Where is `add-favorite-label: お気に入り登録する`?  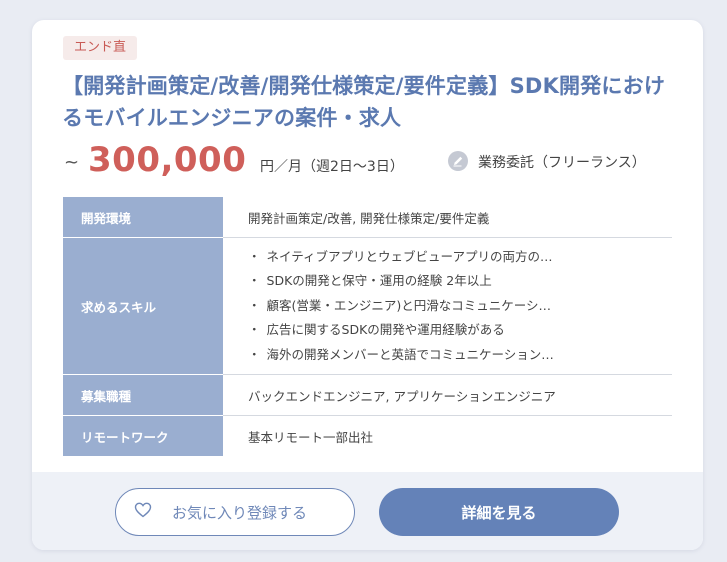
add-favorite-label: お気に入り登録する is located at coordinates (240, 513).